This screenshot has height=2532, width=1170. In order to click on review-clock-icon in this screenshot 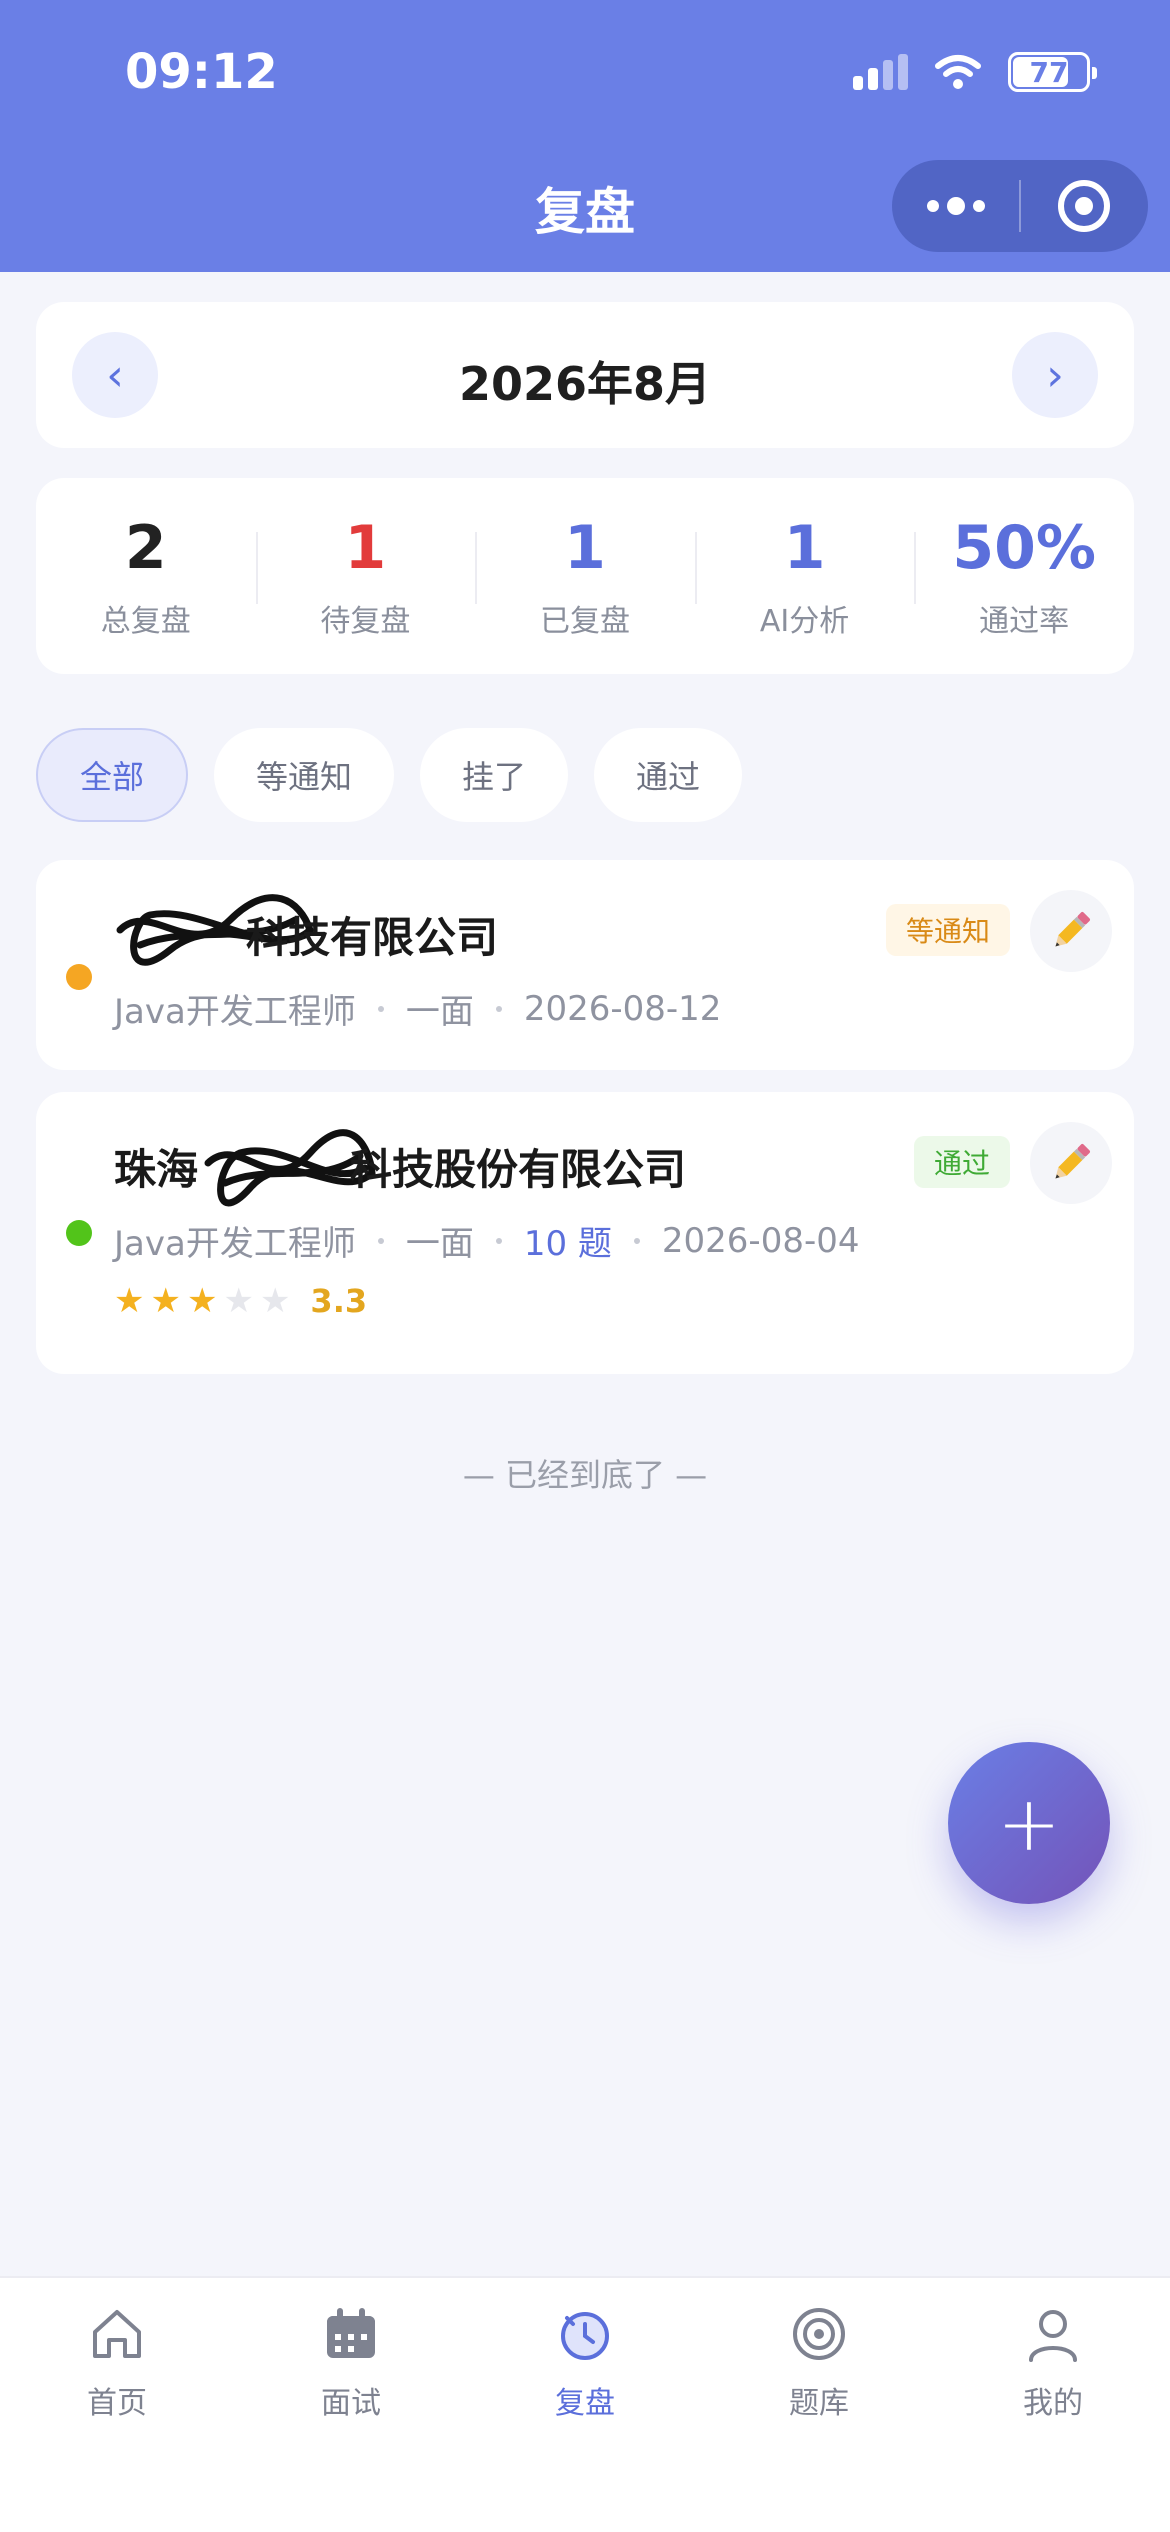, I will do `click(585, 2336)`.